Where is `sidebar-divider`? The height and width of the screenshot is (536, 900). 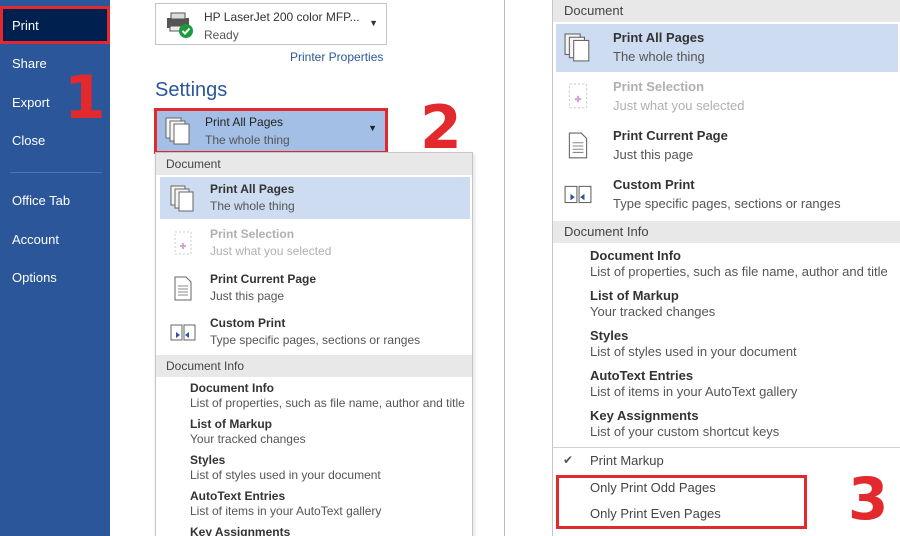 sidebar-divider is located at coordinates (56, 172).